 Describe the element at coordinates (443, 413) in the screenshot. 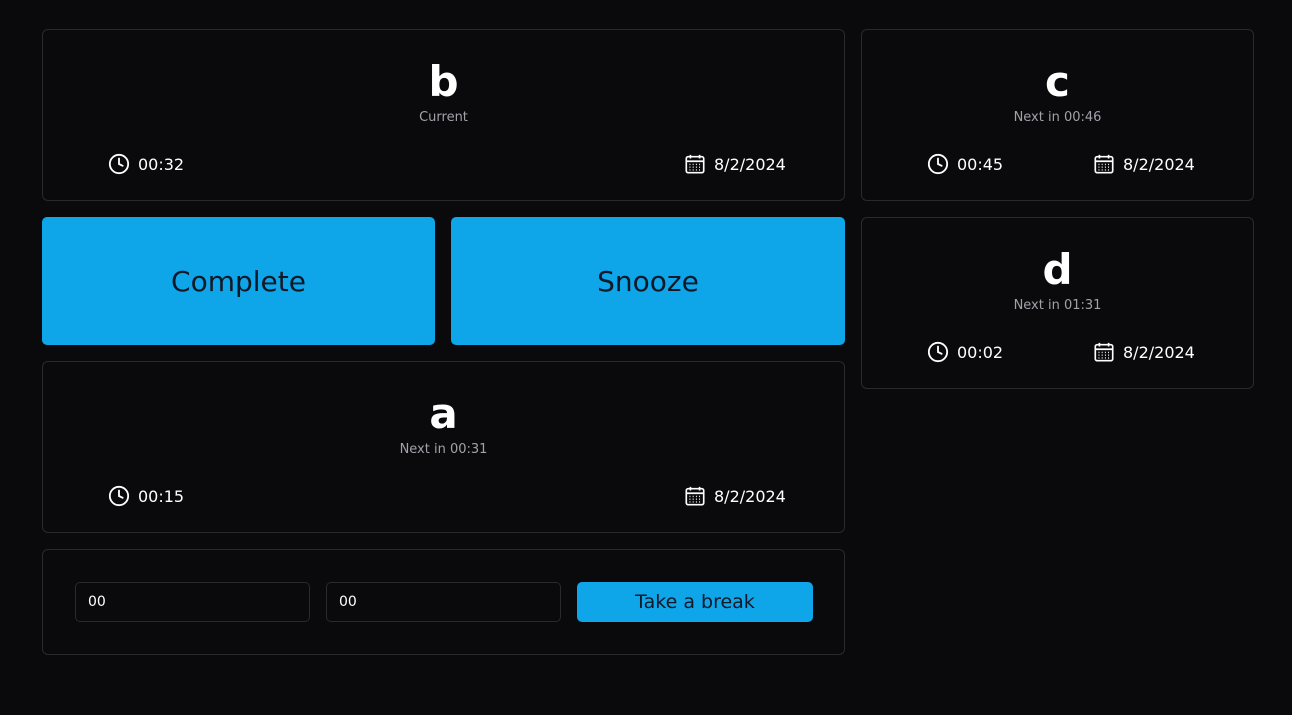

I see `task-title: a` at that location.